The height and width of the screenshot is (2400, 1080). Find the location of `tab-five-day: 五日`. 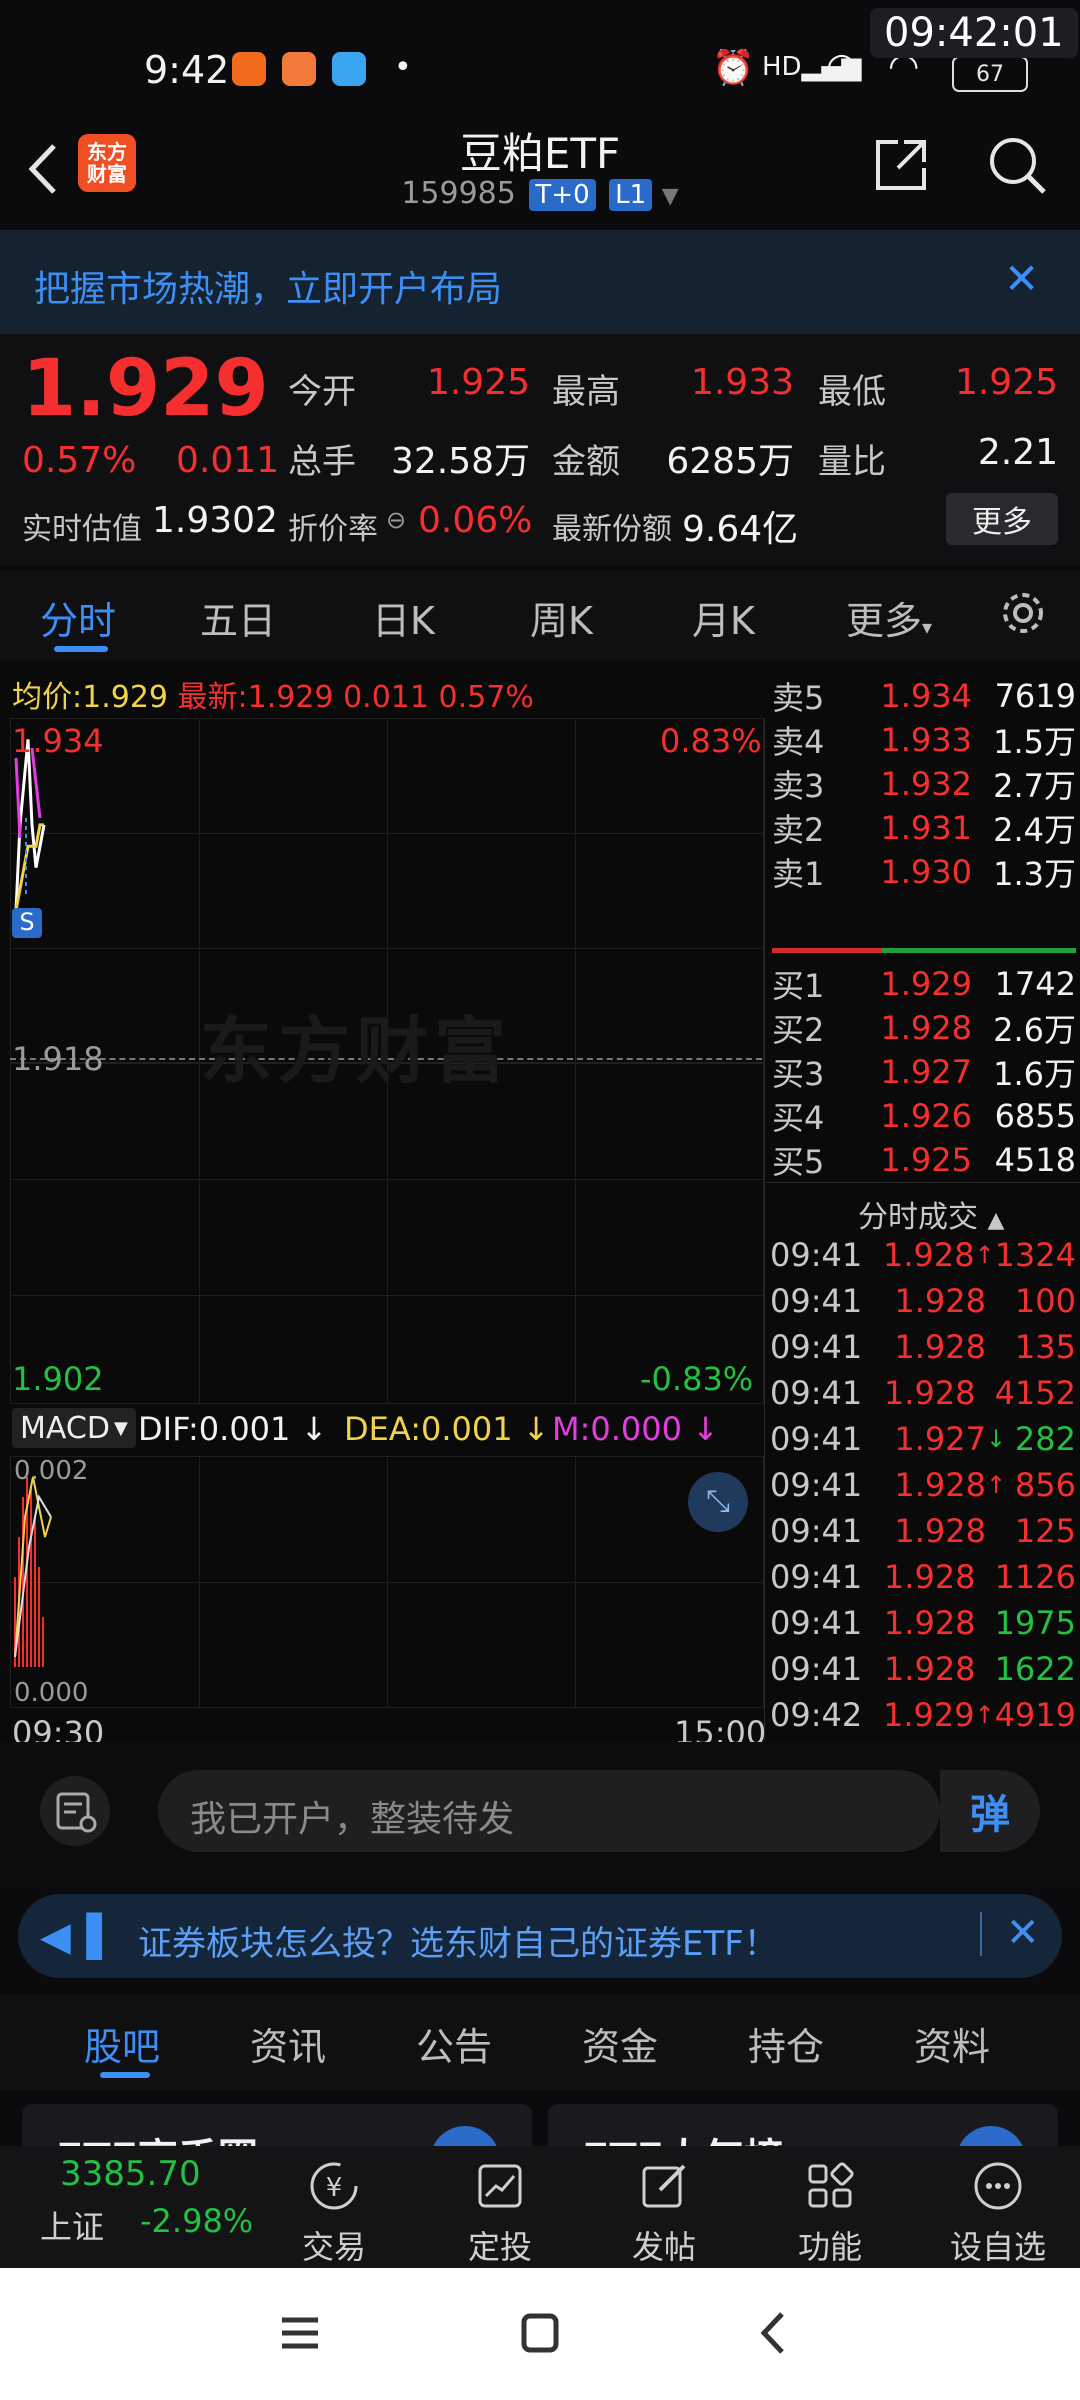

tab-five-day: 五日 is located at coordinates (238, 617).